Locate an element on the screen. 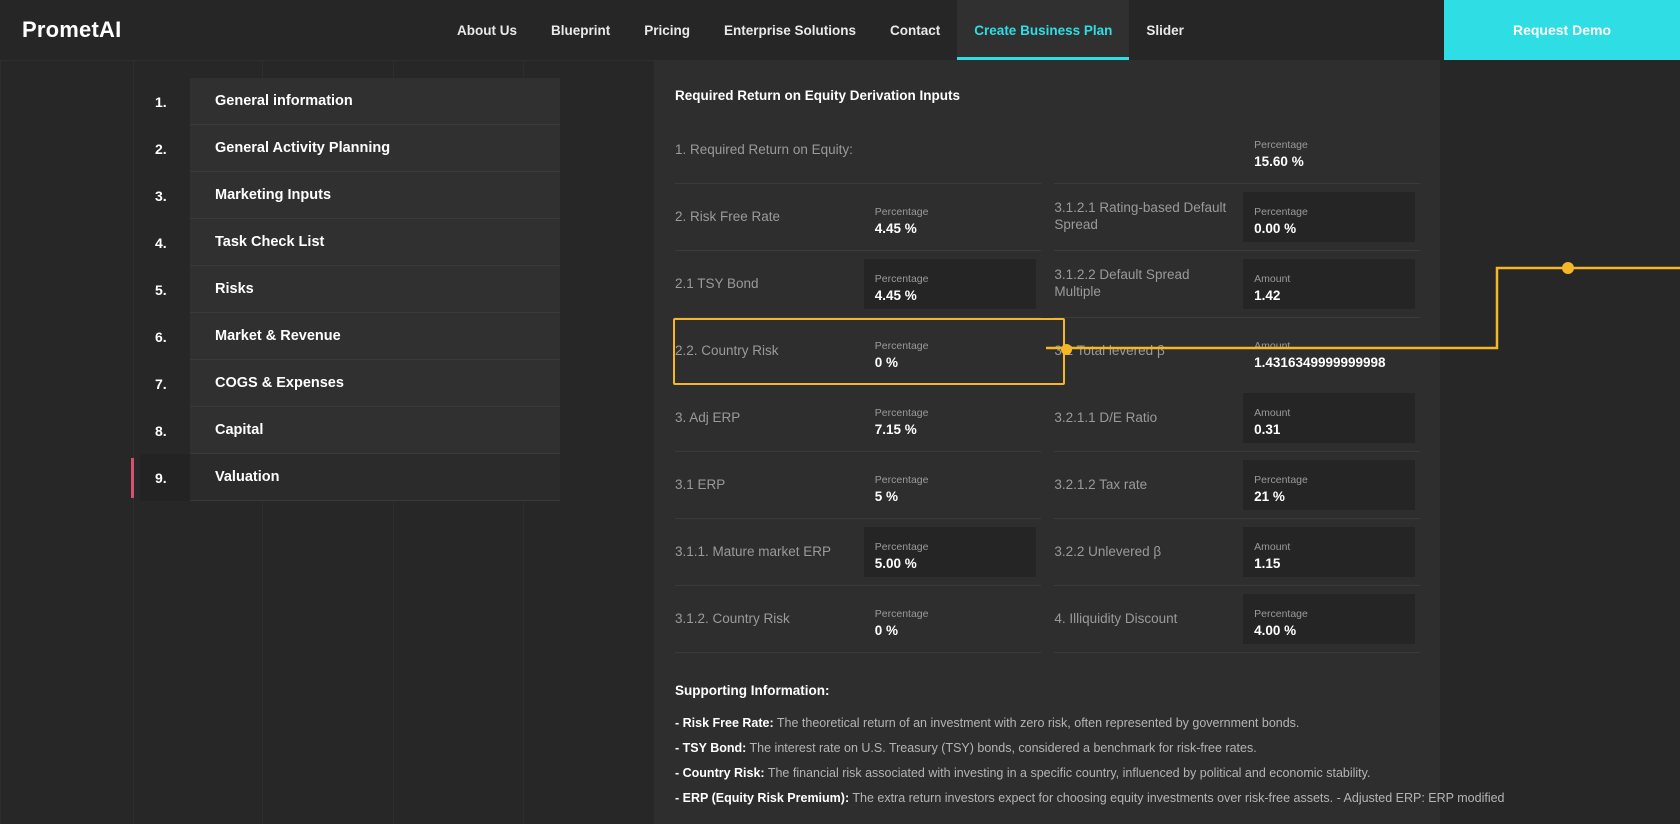 The height and width of the screenshot is (824, 1680). row-label: 3.1.2. Country Risk is located at coordinates (769, 619).